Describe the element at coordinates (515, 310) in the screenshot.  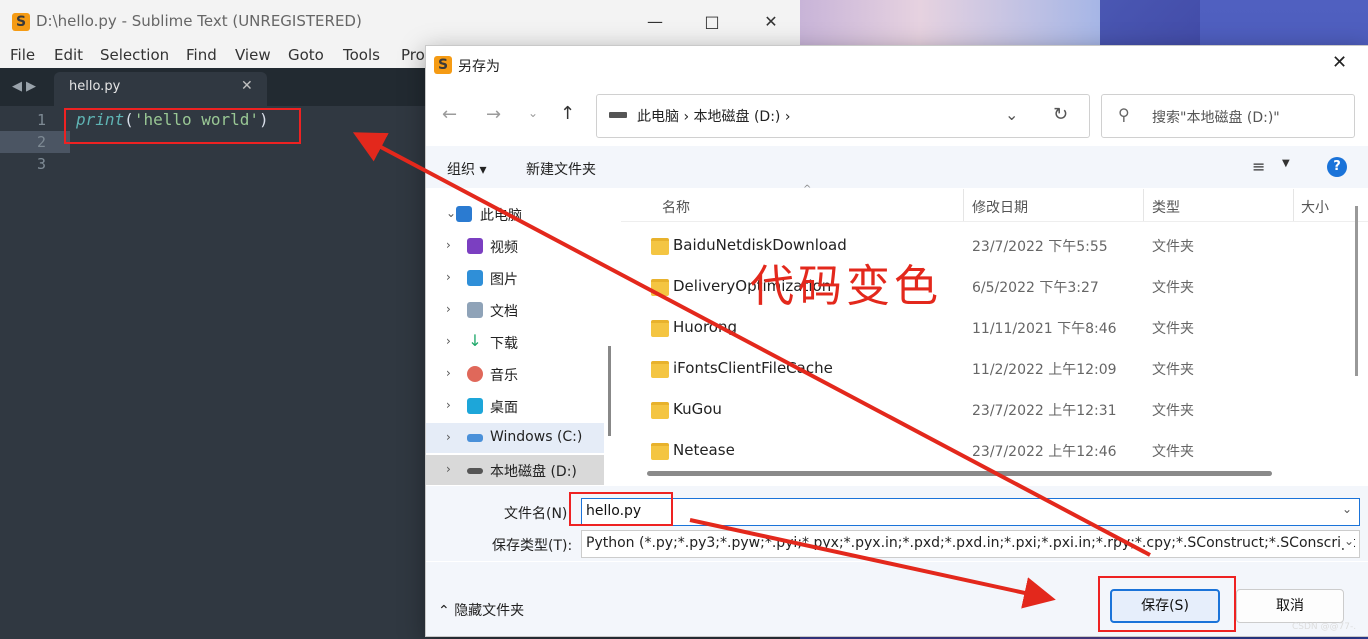
I see `nav-item-documents: › 文档` at that location.